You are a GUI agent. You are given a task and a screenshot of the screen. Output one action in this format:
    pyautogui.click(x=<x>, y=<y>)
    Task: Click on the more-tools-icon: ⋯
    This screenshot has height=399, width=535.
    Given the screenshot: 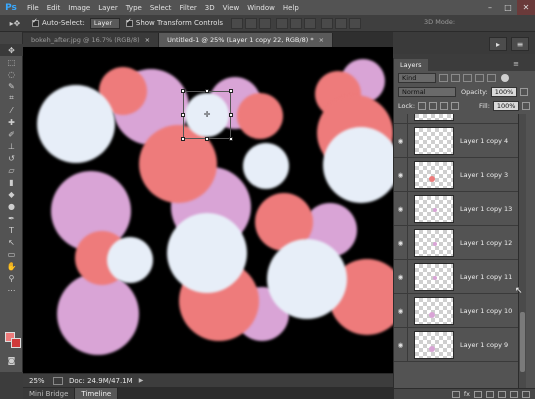 What is the action you would take?
    pyautogui.click(x=11, y=290)
    